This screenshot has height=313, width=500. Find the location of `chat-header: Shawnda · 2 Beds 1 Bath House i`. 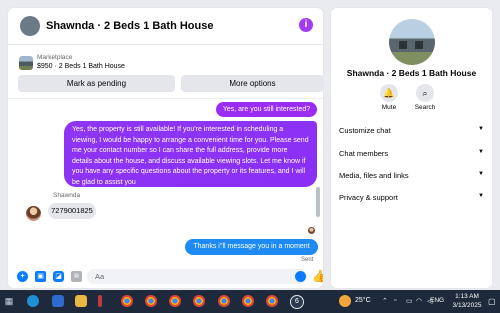

chat-header: Shawnda · 2 Beds 1 Bath House i is located at coordinates (165, 26).